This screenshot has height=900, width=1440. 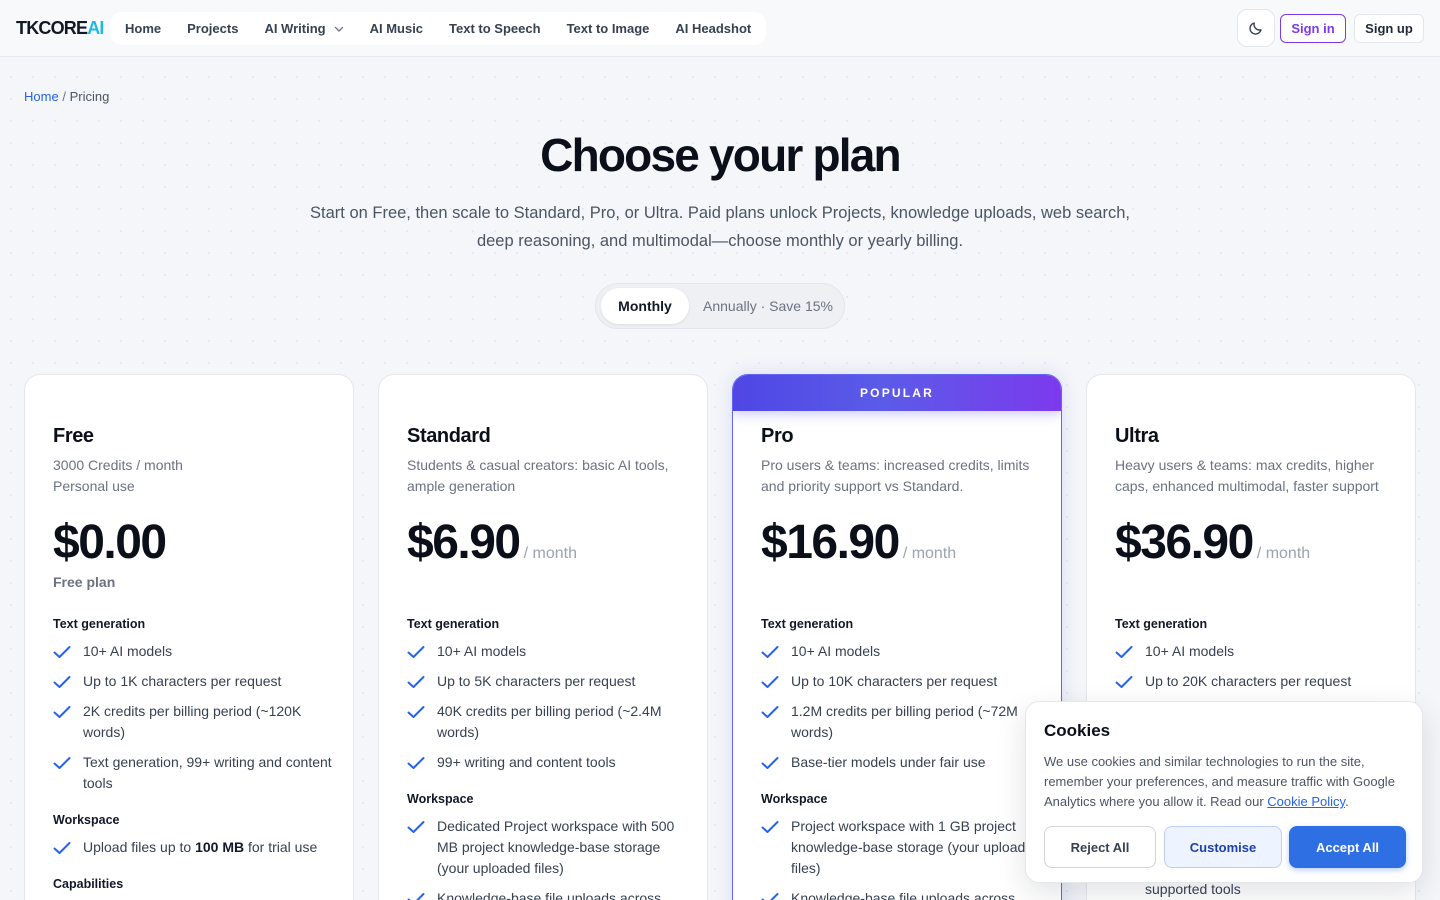 What do you see at coordinates (1100, 847) in the screenshot?
I see `reject-all-button: Reject All` at bounding box center [1100, 847].